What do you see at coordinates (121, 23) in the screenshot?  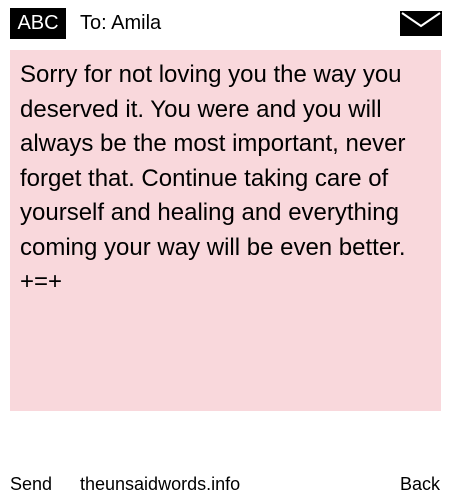 I see `recipient-label: To: Amila` at bounding box center [121, 23].